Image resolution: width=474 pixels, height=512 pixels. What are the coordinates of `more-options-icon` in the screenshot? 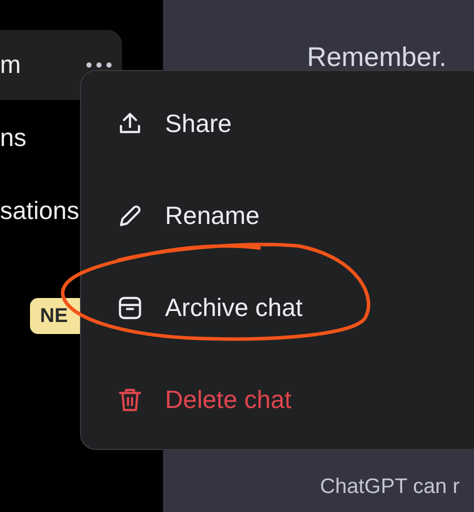 It's located at (99, 65).